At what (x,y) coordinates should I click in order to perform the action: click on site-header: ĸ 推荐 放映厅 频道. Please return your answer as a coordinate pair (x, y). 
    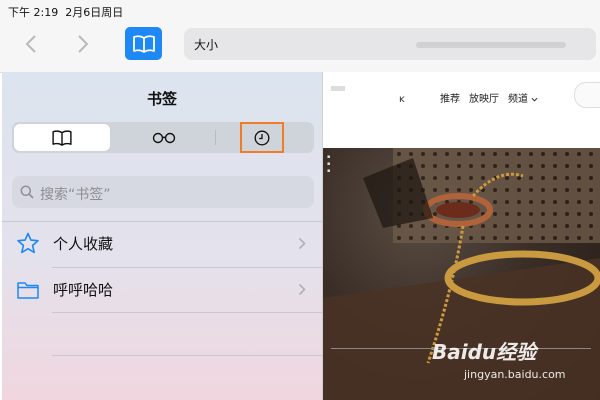
    Looking at the image, I should click on (461, 97).